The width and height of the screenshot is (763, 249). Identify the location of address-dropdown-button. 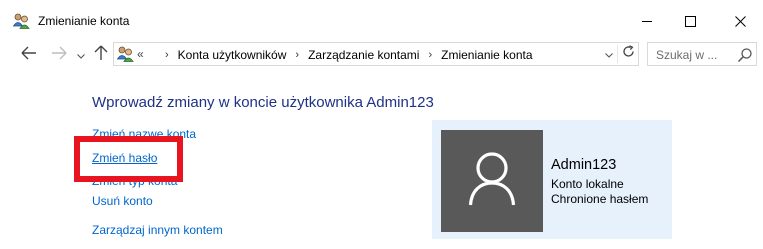
(609, 54).